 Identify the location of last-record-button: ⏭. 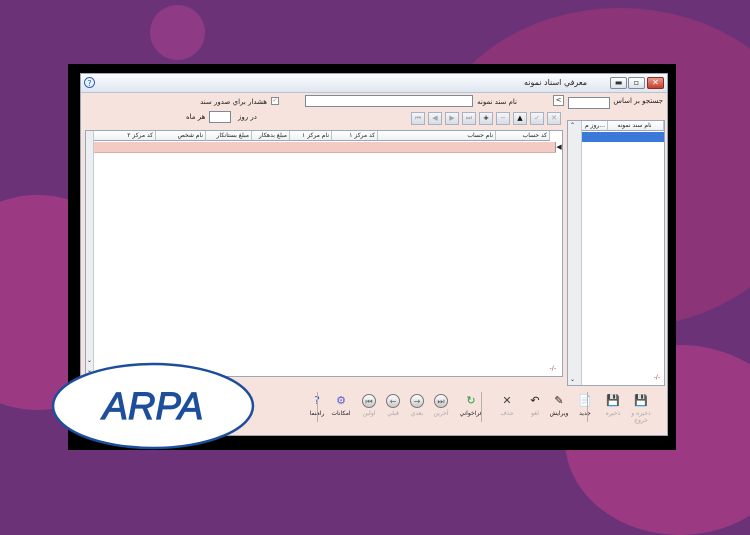
(469, 118).